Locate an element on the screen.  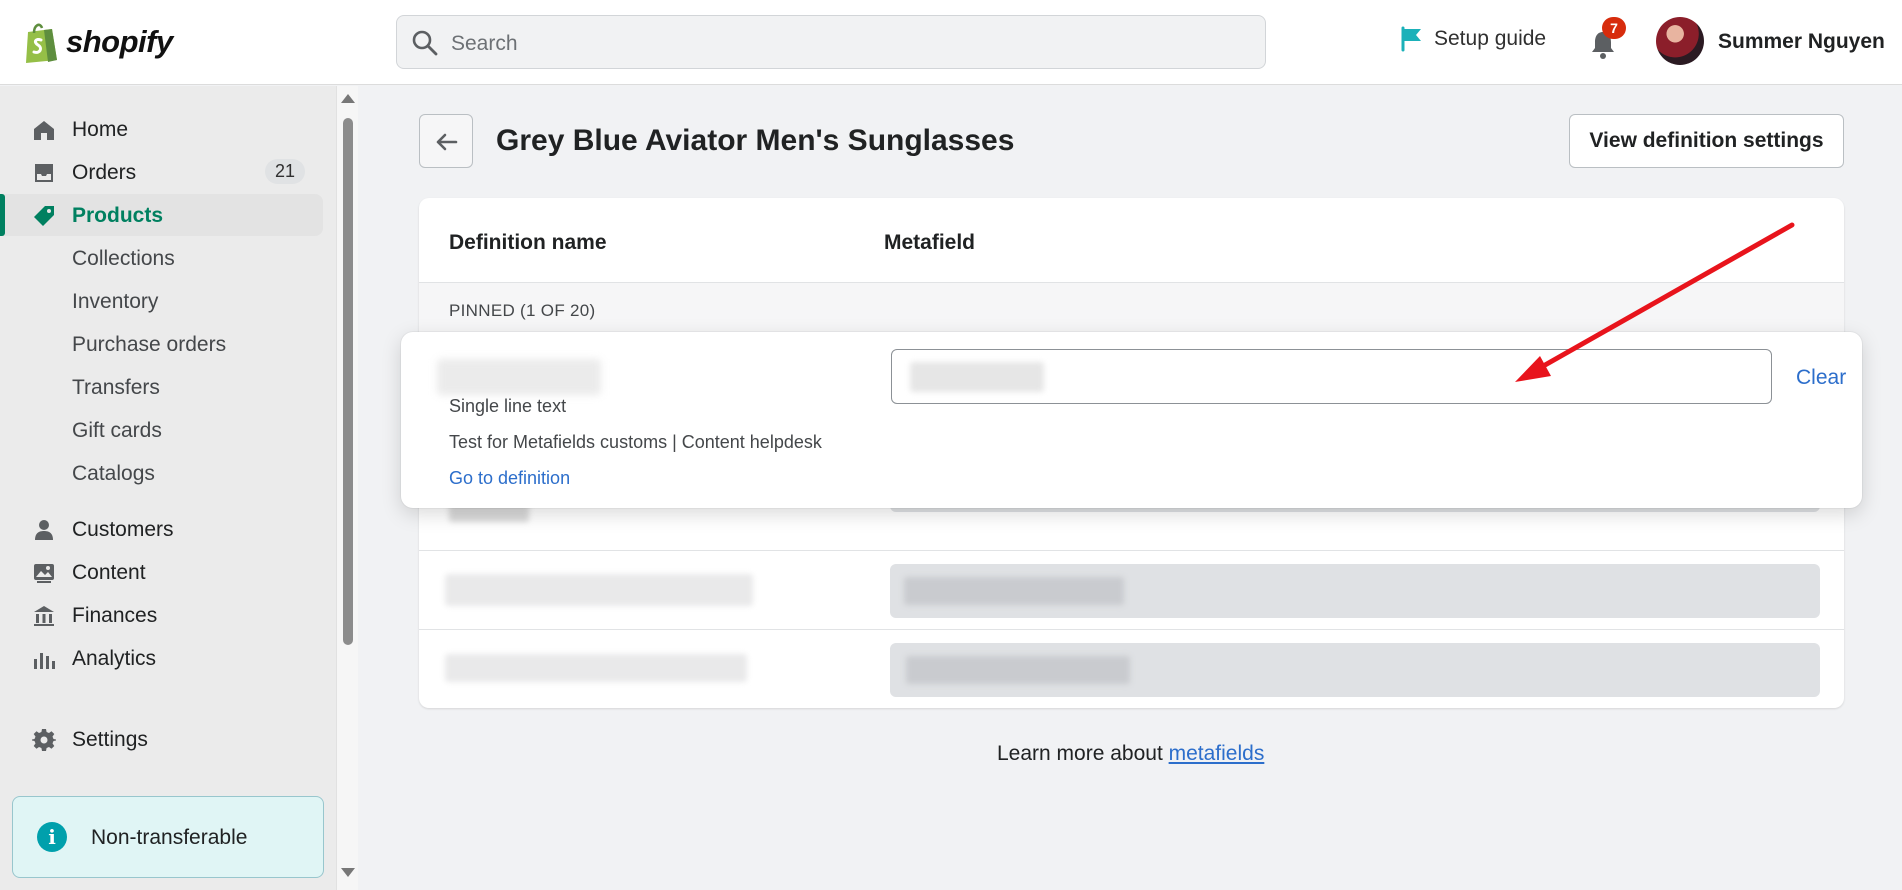
clear-button: Clear is located at coordinates (1821, 378).